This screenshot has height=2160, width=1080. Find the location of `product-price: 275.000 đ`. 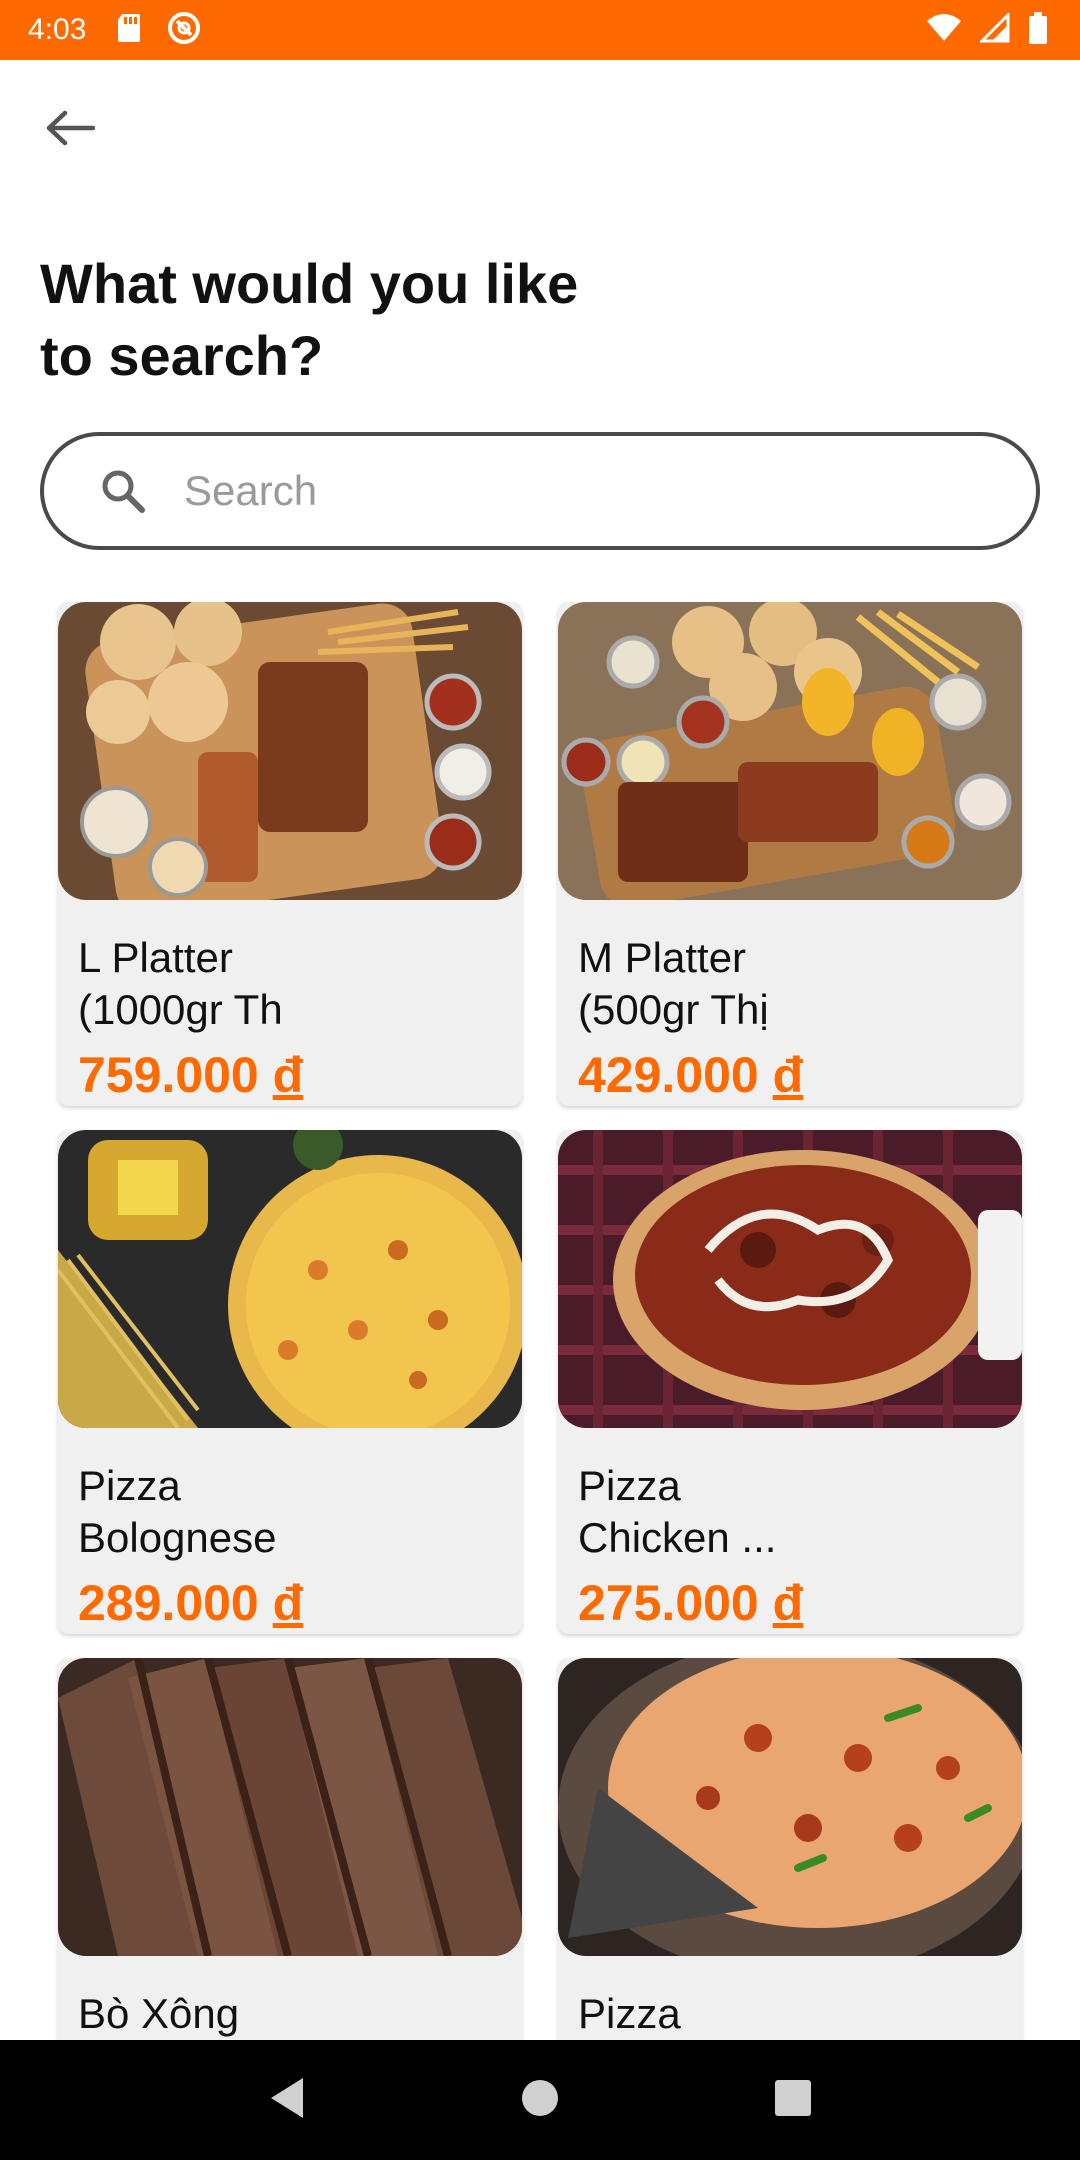

product-price: 275.000 đ is located at coordinates (790, 1603).